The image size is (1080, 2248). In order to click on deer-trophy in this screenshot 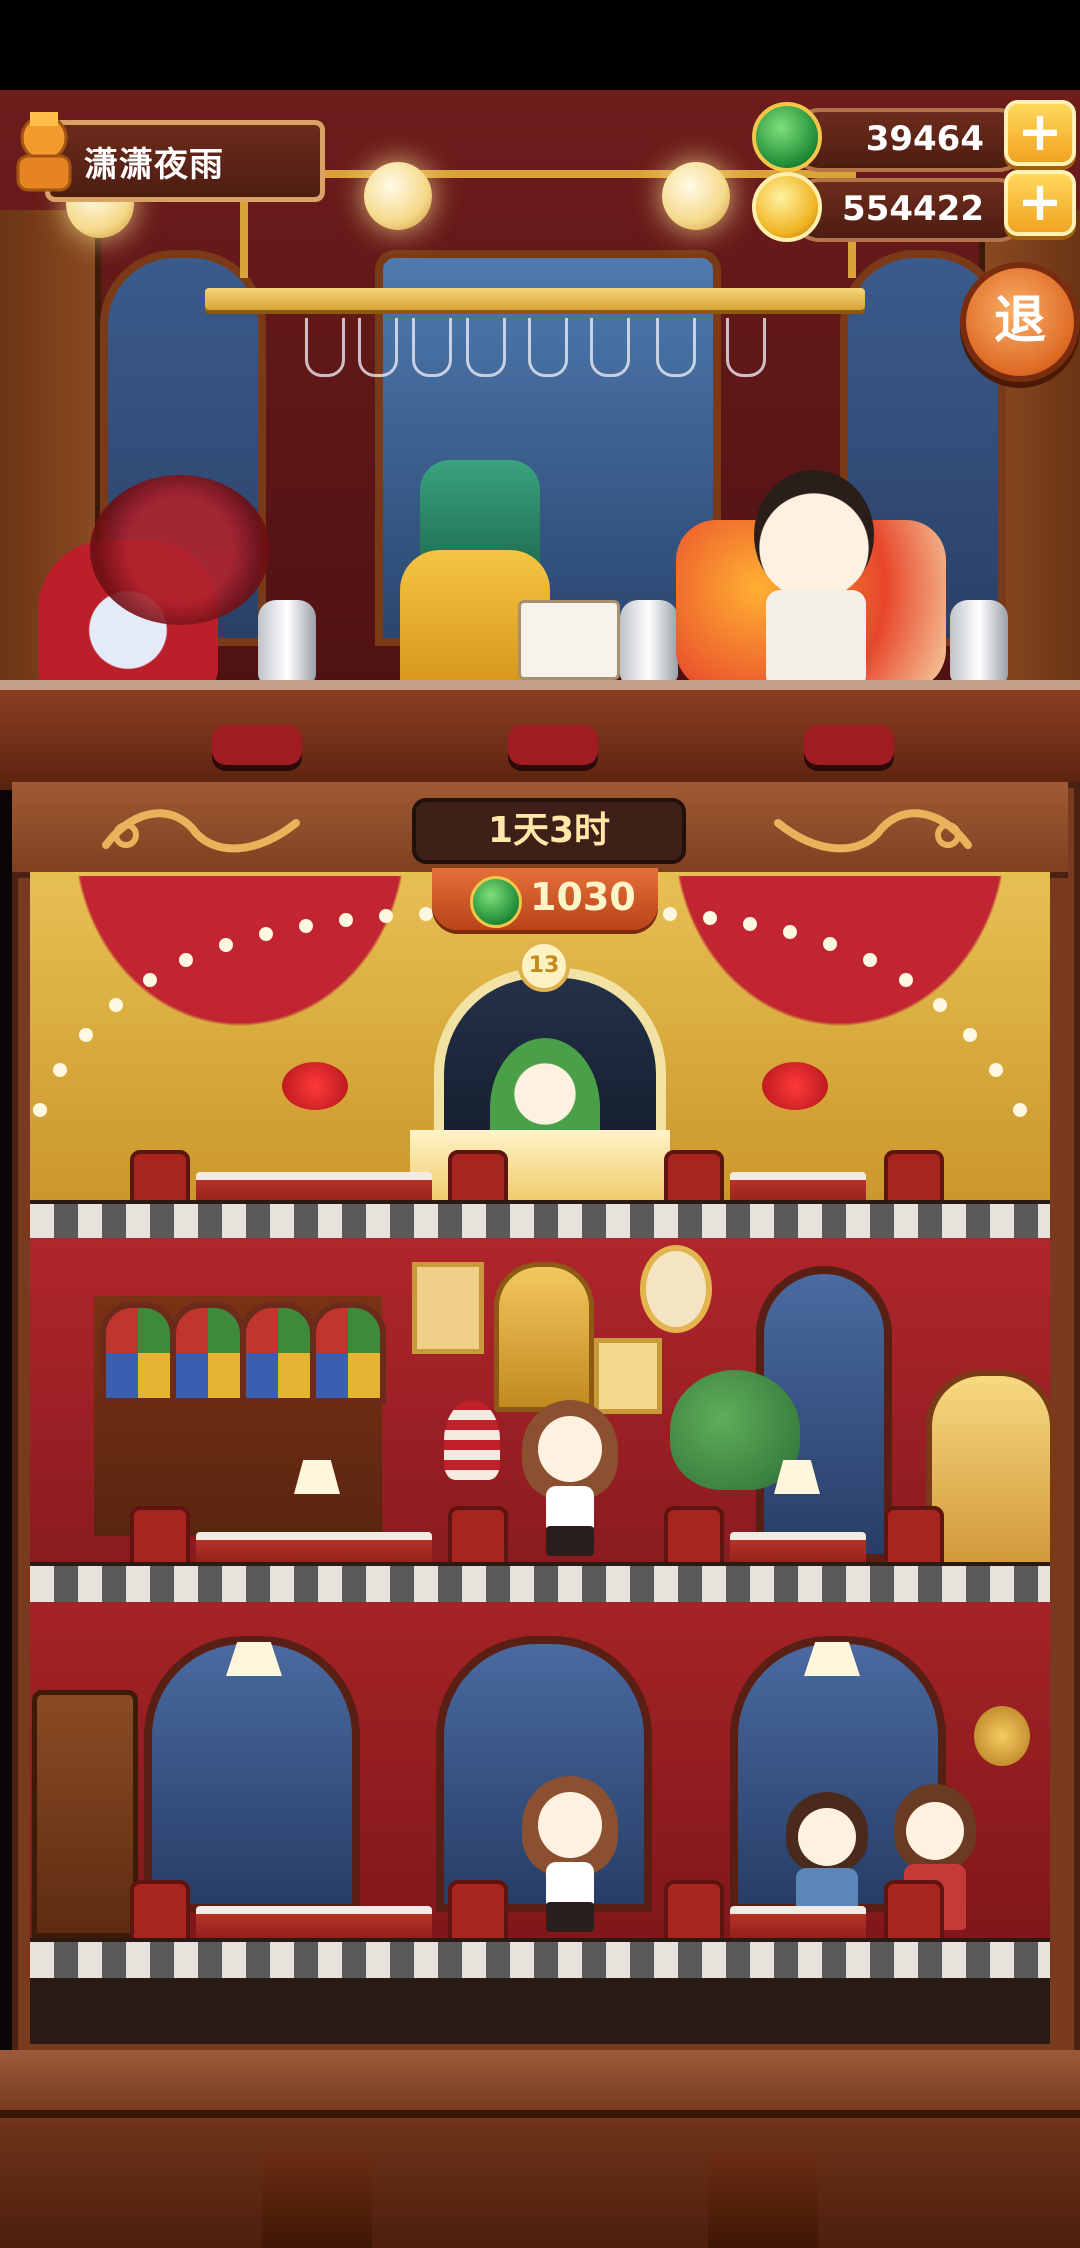, I will do `click(1002, 1736)`.